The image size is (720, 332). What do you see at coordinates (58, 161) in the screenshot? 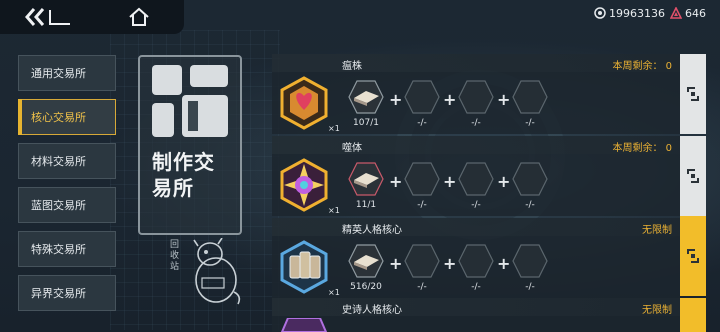
I see `sidebar-item-label: 材料交易所` at bounding box center [58, 161].